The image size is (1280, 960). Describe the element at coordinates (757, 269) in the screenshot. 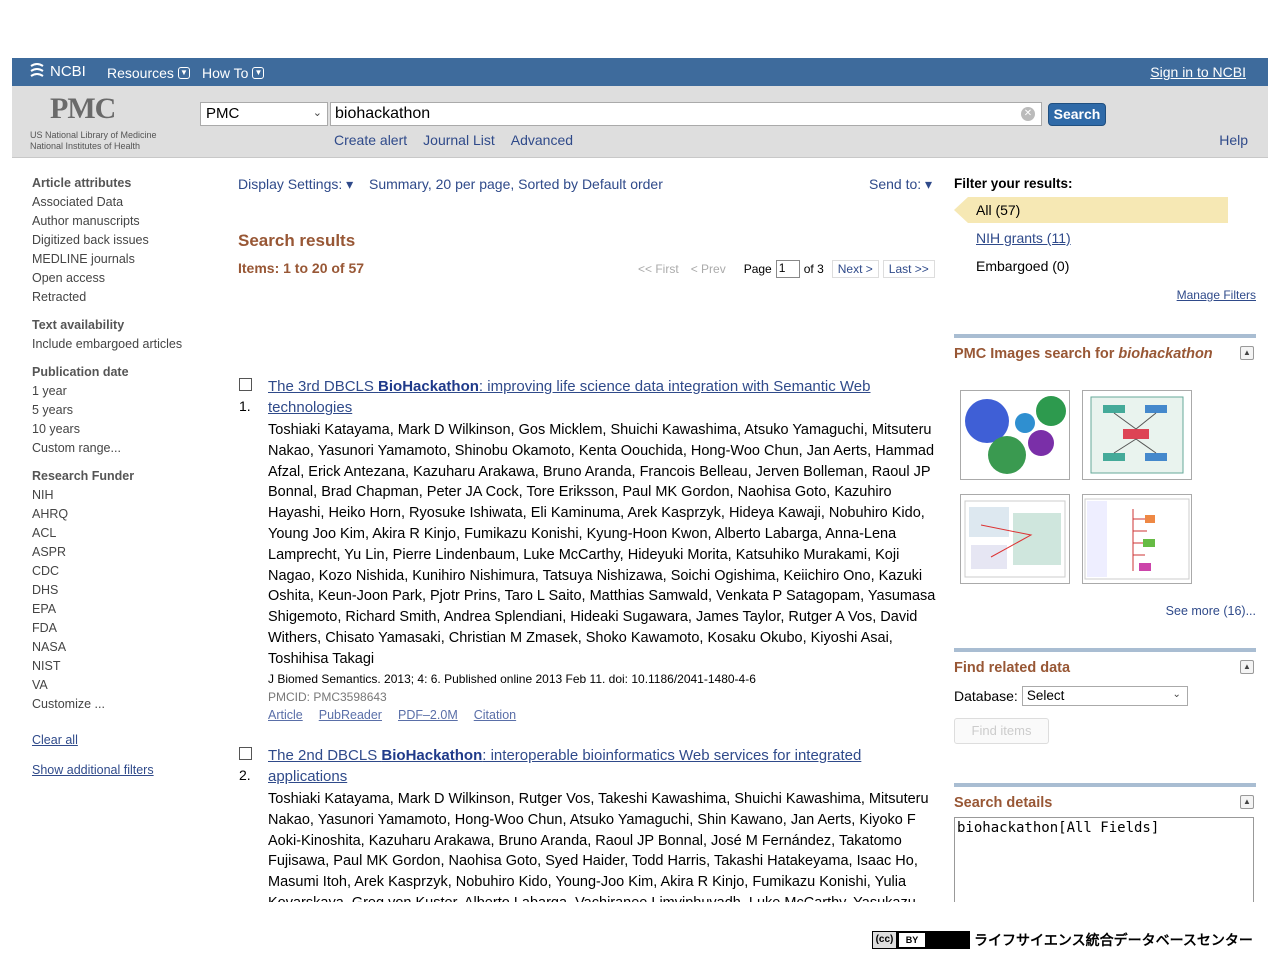

I see `page-label: Page` at that location.